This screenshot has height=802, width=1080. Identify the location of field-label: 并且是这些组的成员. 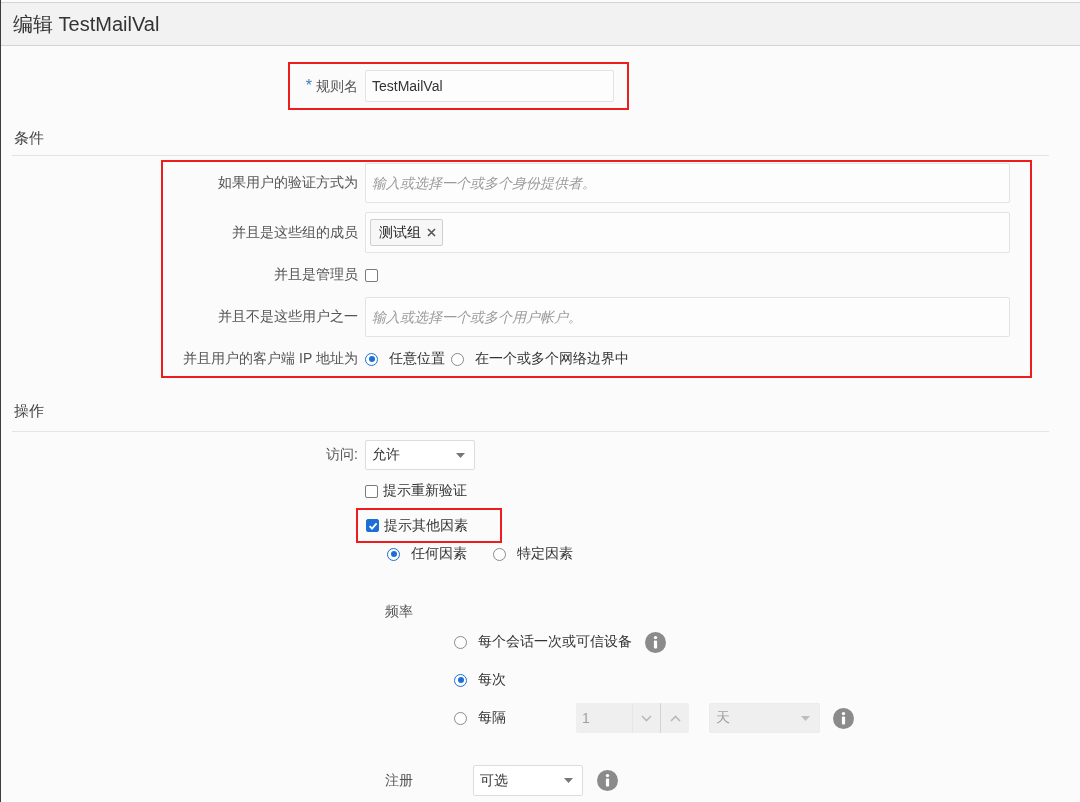
(294, 232).